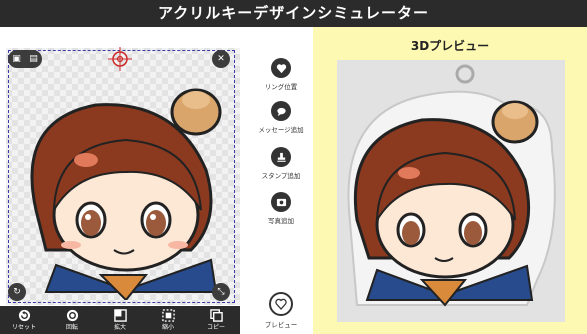  I want to click on app-title: アクリルキーデザインシミュレーター, so click(293, 13).